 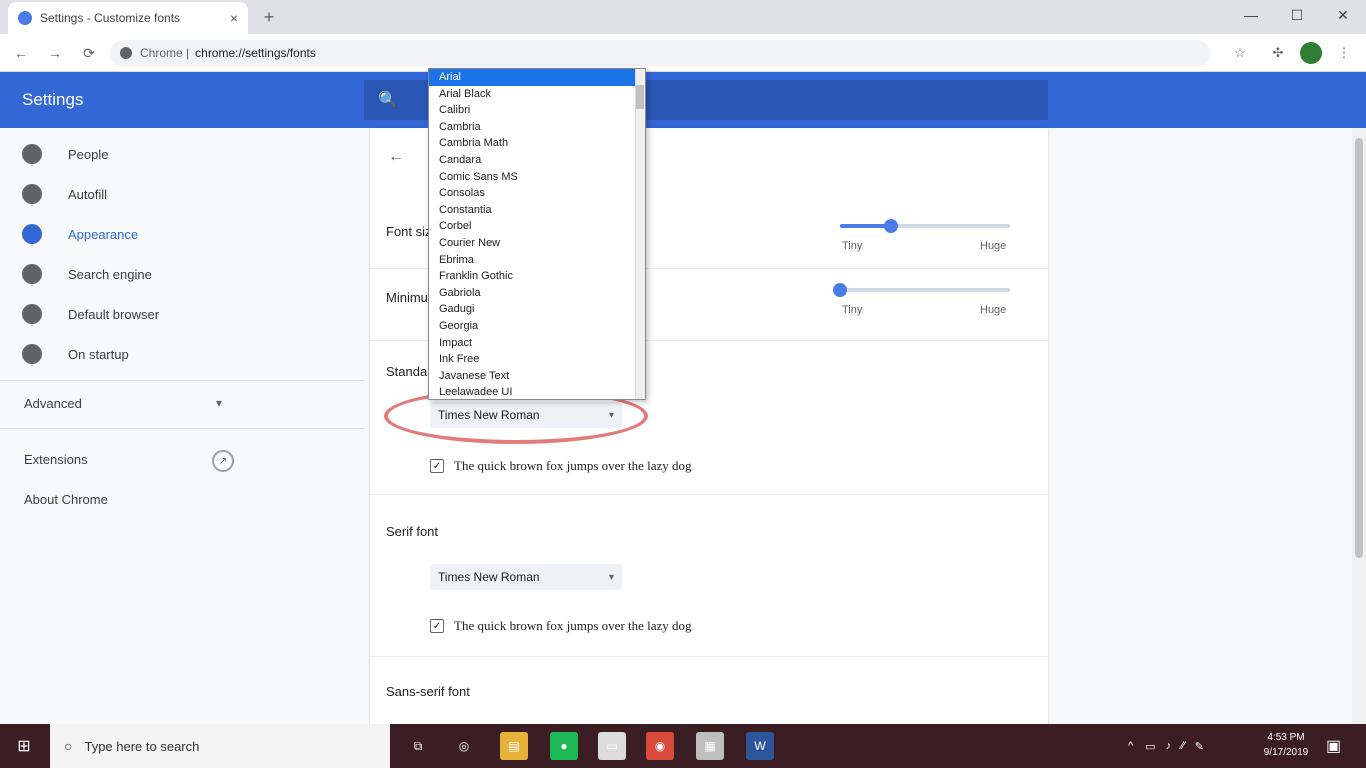 What do you see at coordinates (88, 194) in the screenshot?
I see `sidebar-item-label: Autofill` at bounding box center [88, 194].